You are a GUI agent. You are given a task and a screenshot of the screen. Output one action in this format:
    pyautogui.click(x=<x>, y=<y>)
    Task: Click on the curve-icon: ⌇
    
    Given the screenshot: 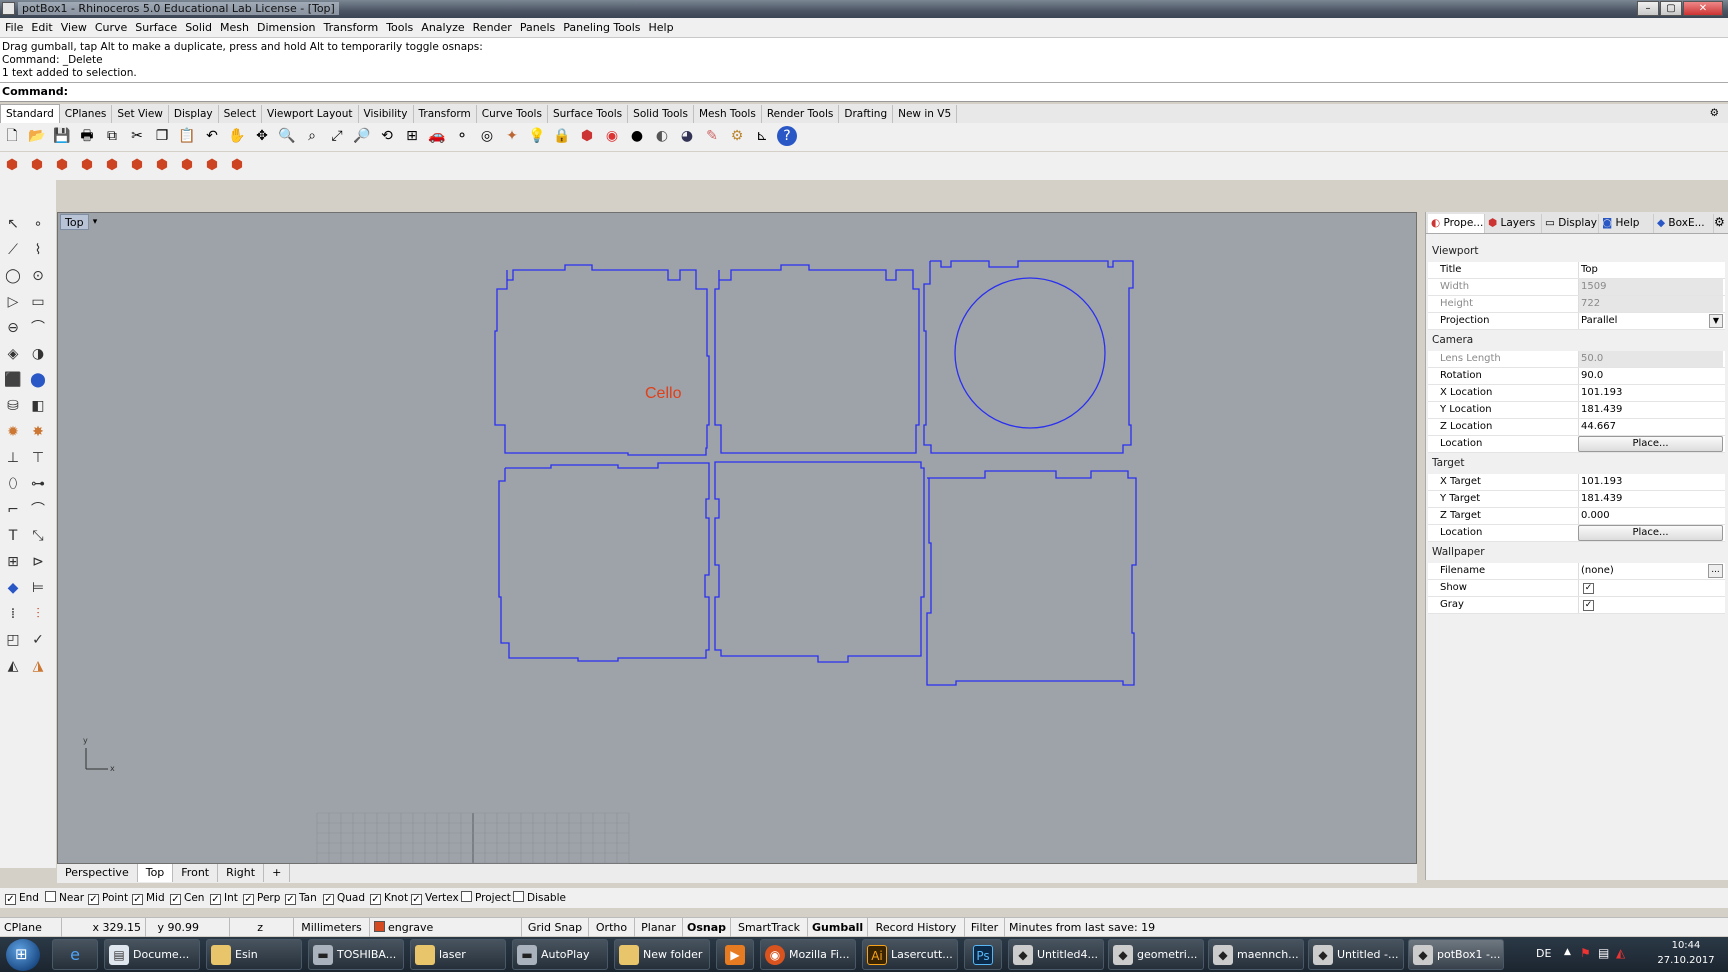 What is the action you would take?
    pyautogui.click(x=38, y=250)
    